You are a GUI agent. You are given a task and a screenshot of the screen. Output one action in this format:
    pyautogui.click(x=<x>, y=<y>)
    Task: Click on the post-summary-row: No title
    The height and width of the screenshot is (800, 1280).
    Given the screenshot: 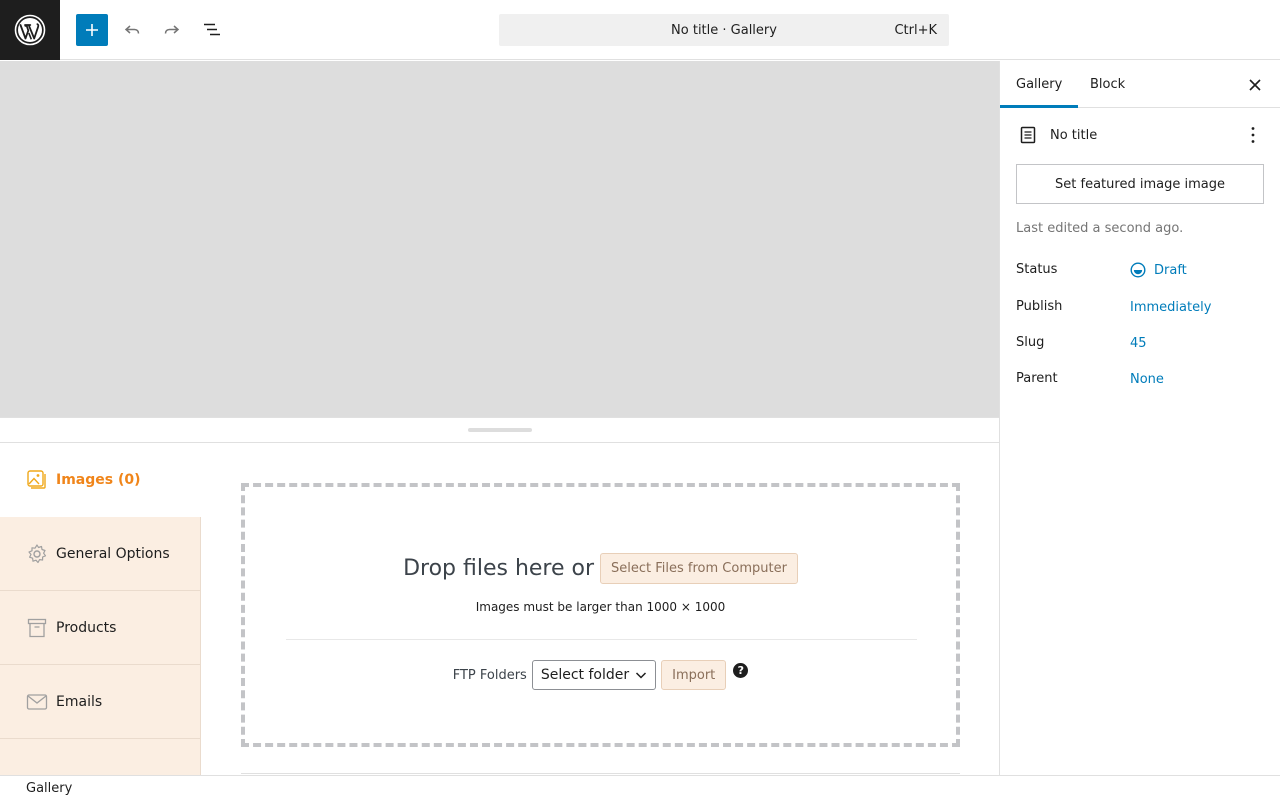 What is the action you would take?
    pyautogui.click(x=1140, y=135)
    